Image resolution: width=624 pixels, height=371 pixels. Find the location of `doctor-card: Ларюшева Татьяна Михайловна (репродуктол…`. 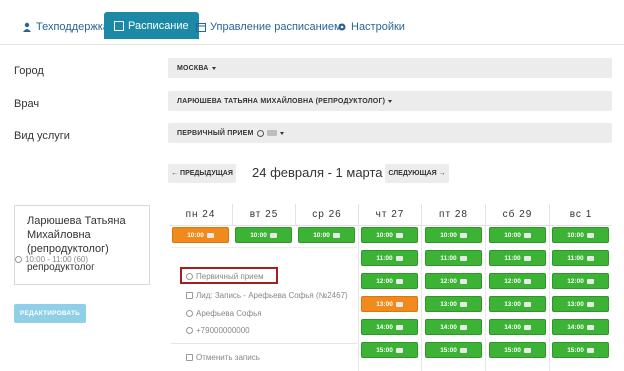

doctor-card: Ларюшева Татьяна Михайловна (репродуктол… is located at coordinates (82, 245).